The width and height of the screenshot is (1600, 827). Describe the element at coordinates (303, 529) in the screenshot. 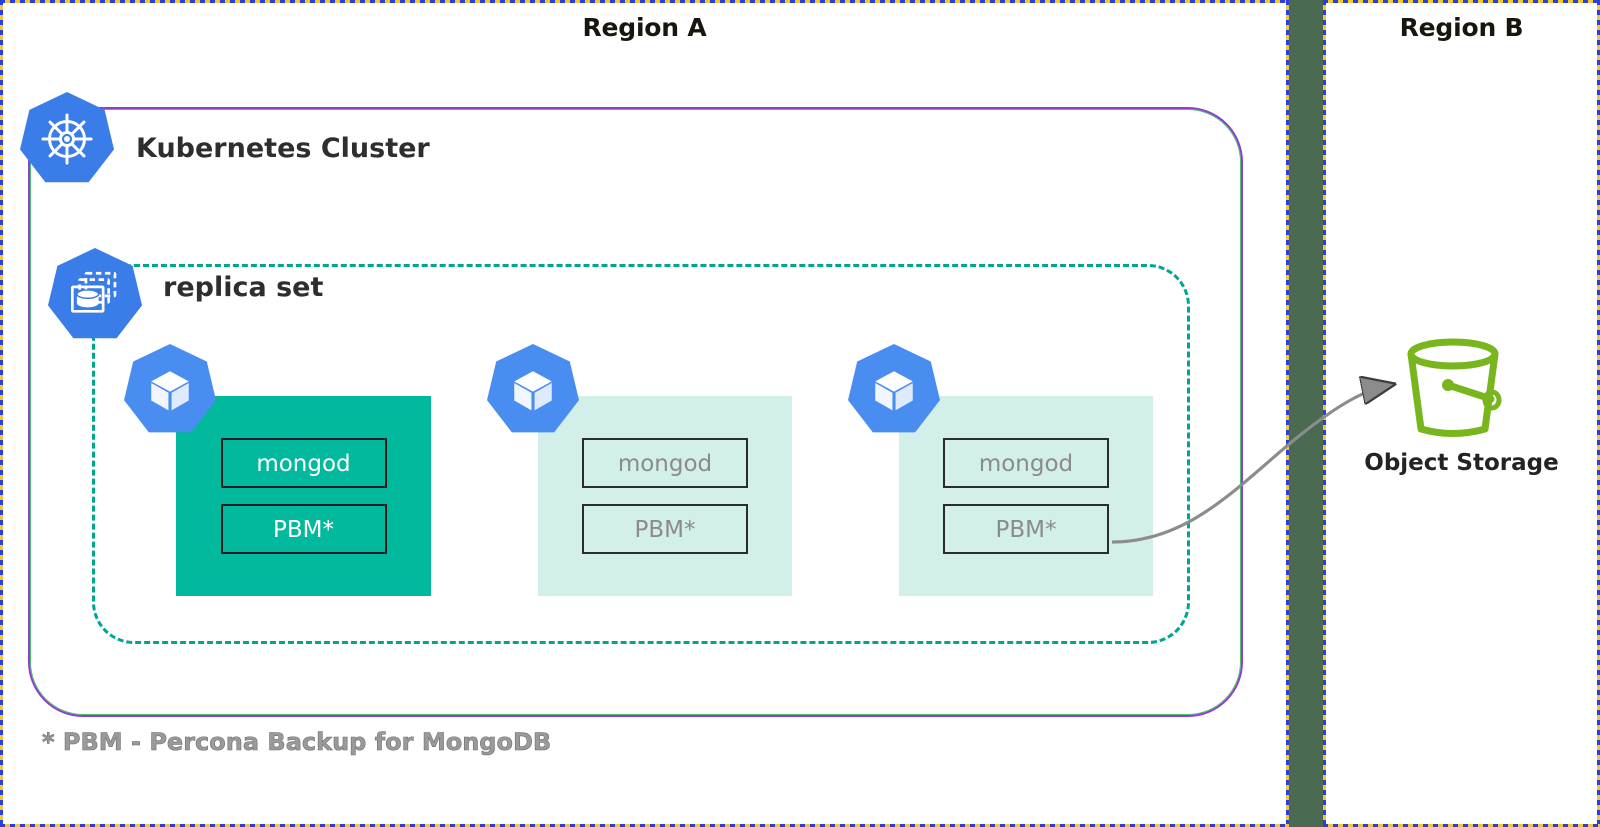

I see `pod-1-container-pbm: PBM*` at that location.